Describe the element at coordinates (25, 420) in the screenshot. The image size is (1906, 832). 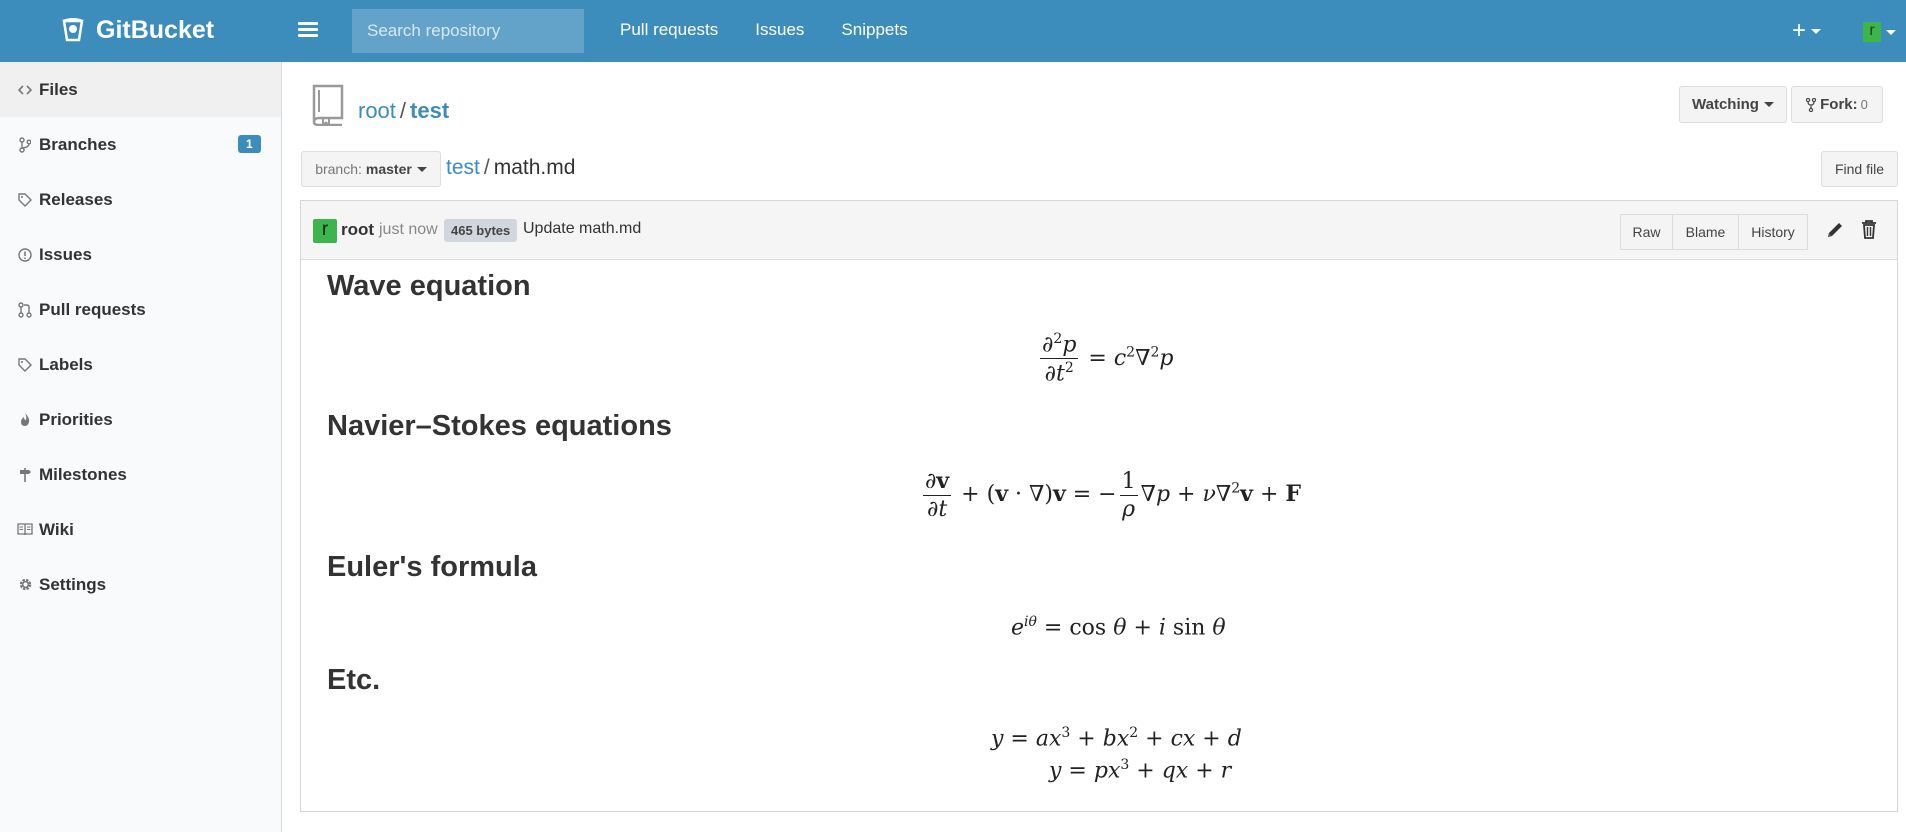
I see `flame-icon` at that location.